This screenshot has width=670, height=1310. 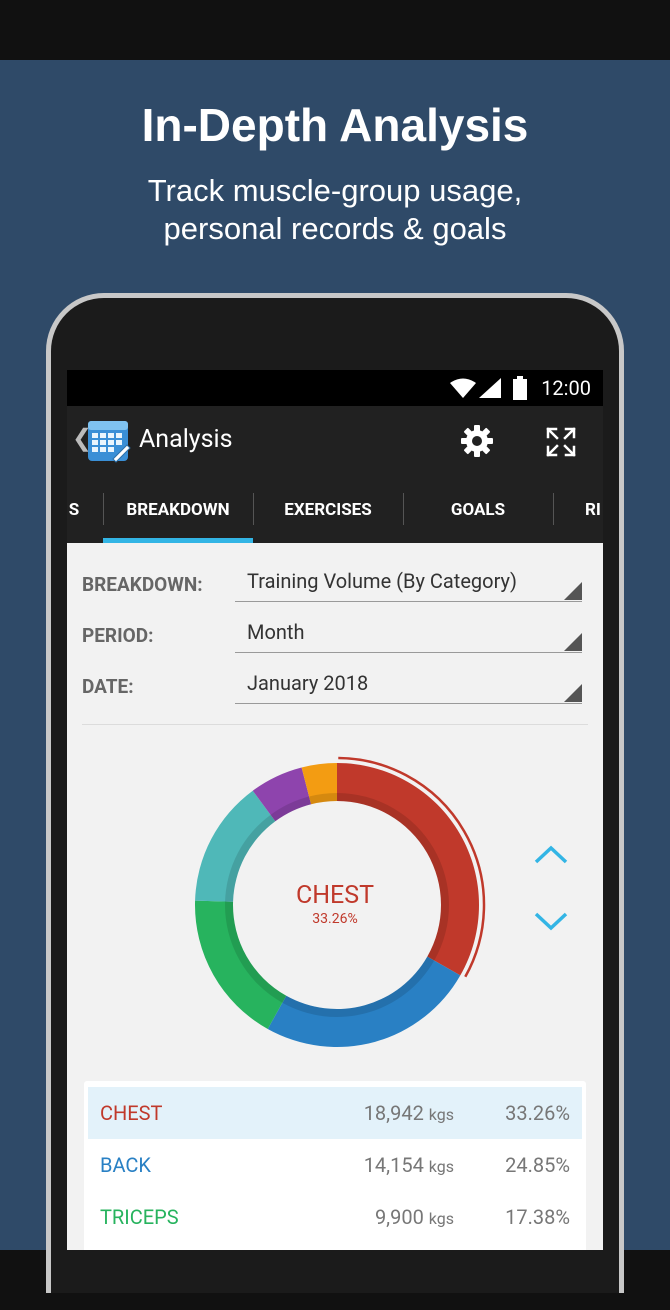 I want to click on row-category-name: CHEST, so click(x=131, y=1113).